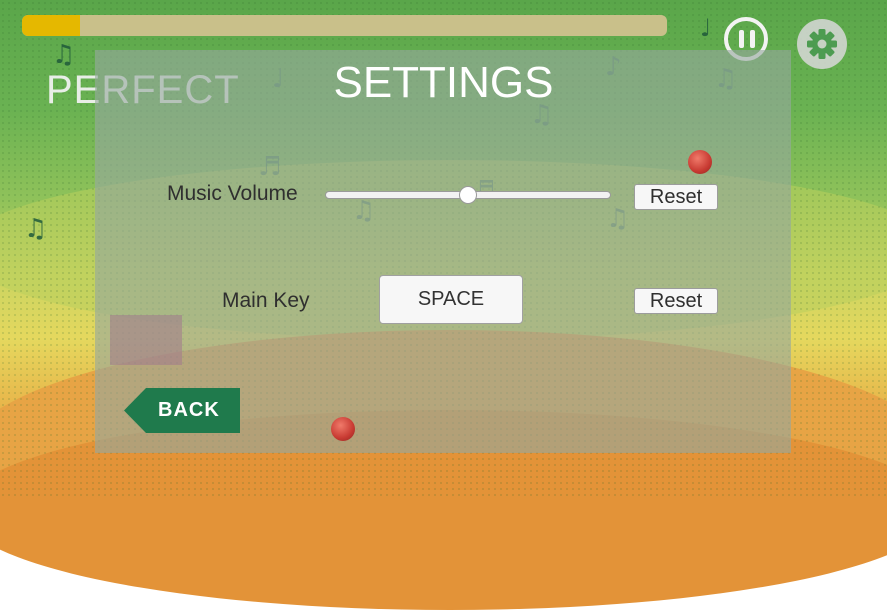  Describe the element at coordinates (706, 28) in the screenshot. I see `music-note-icon: ♩` at that location.